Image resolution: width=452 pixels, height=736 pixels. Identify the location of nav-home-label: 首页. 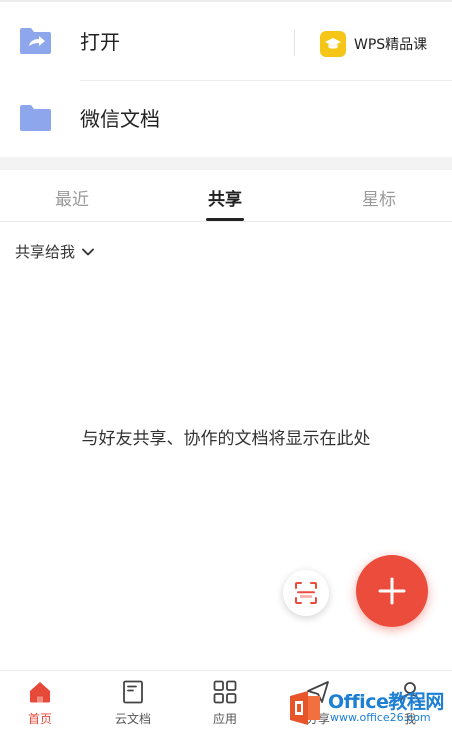
(39, 719).